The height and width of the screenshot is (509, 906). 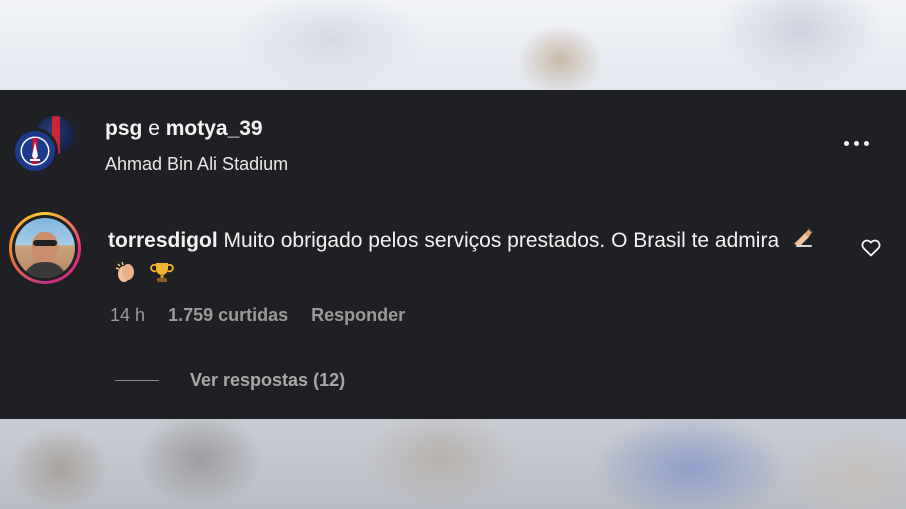 What do you see at coordinates (214, 128) in the screenshot?
I see `author-motya: motya_39` at bounding box center [214, 128].